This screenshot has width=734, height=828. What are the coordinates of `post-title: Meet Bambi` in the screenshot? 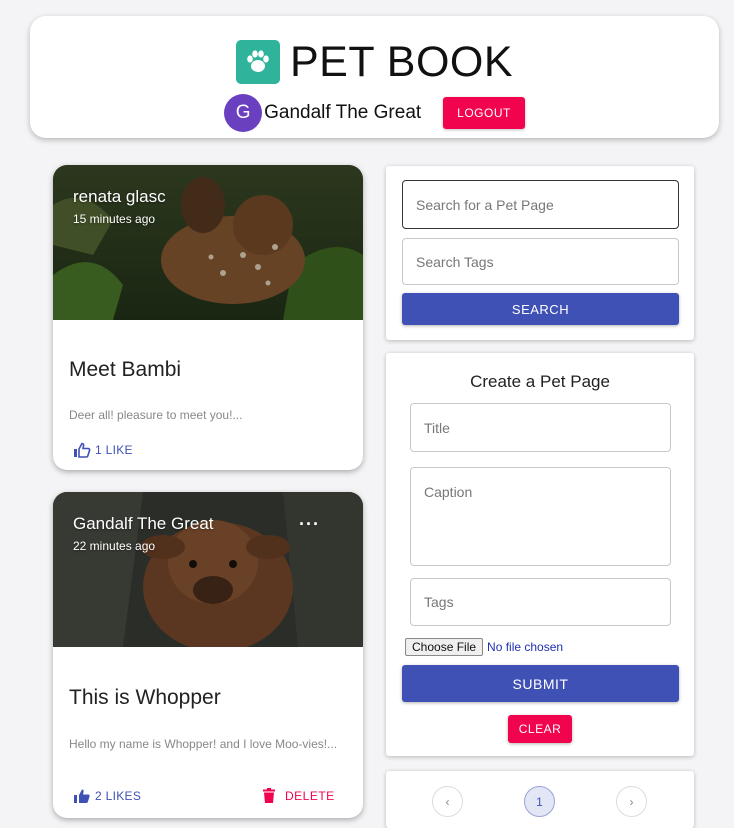 It's located at (125, 369).